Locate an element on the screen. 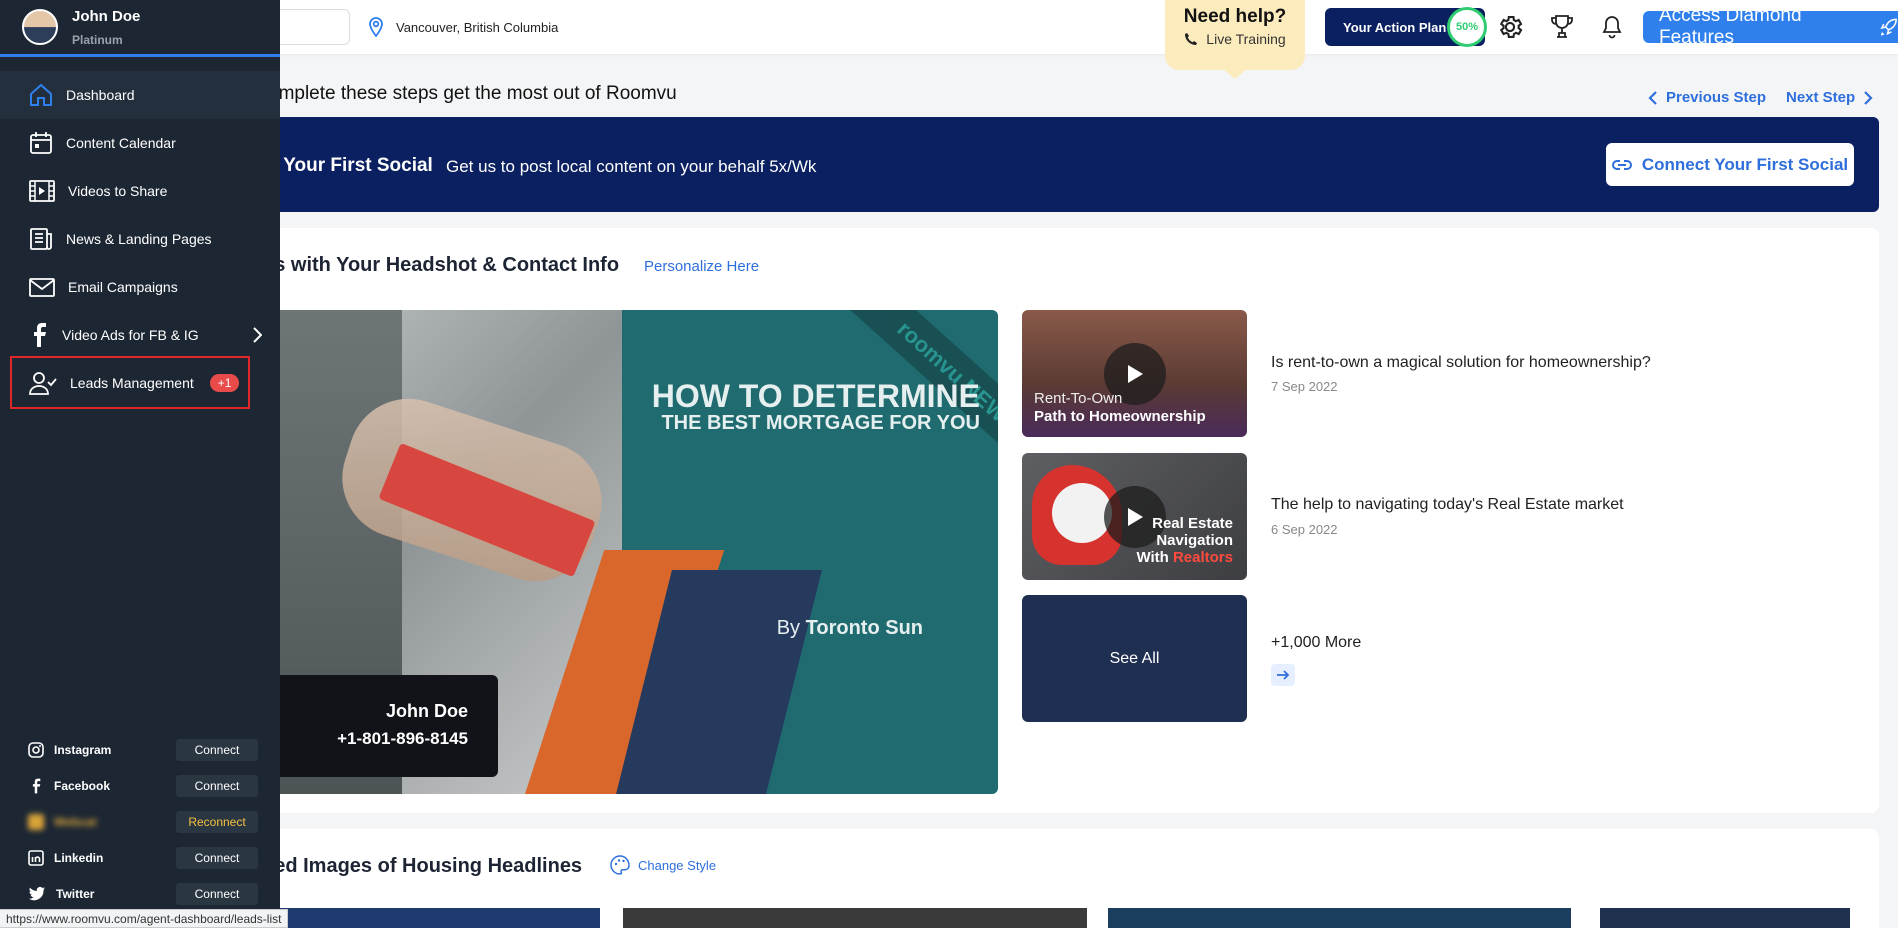  sidebar-item-label: Video Ads for FB & IG is located at coordinates (130, 335).